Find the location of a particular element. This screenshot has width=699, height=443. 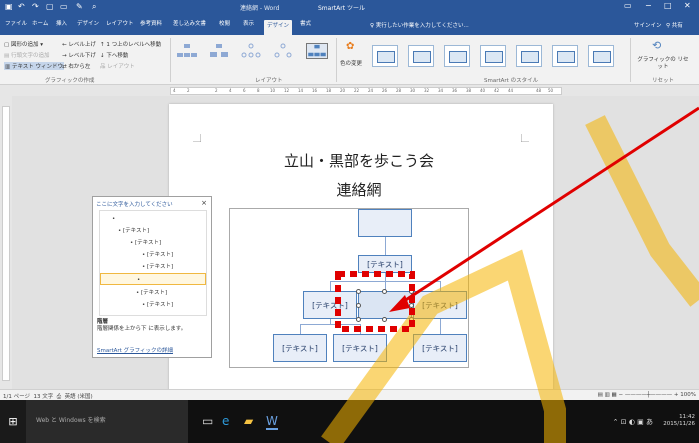

print-layout-icon: ▥ is located at coordinates (607, 395).